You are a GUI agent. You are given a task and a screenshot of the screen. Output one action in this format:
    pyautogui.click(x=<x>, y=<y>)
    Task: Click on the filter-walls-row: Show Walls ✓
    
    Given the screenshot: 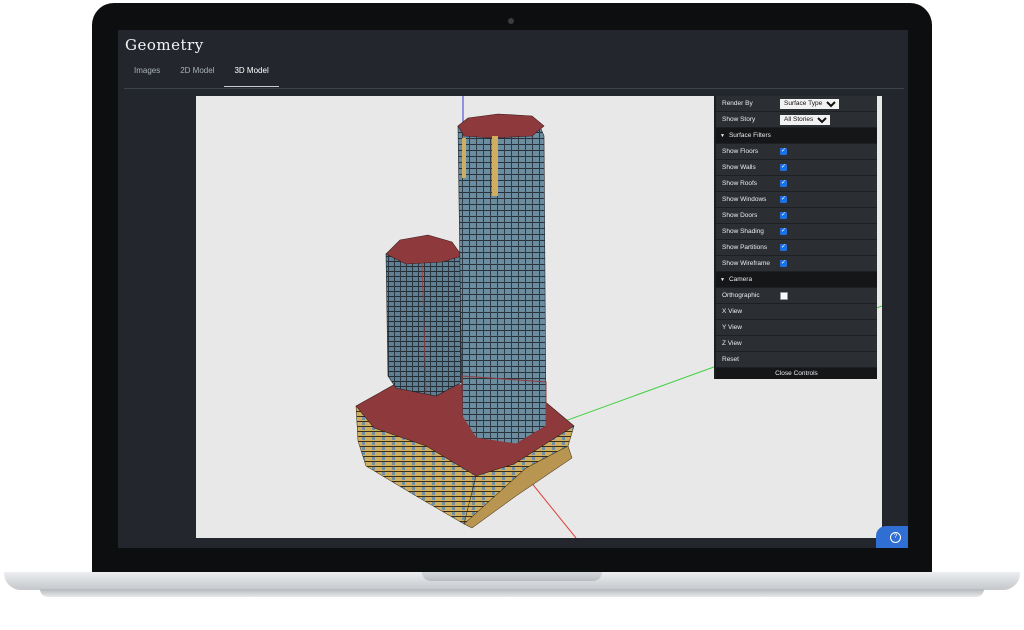 What is the action you would take?
    pyautogui.click(x=796, y=168)
    